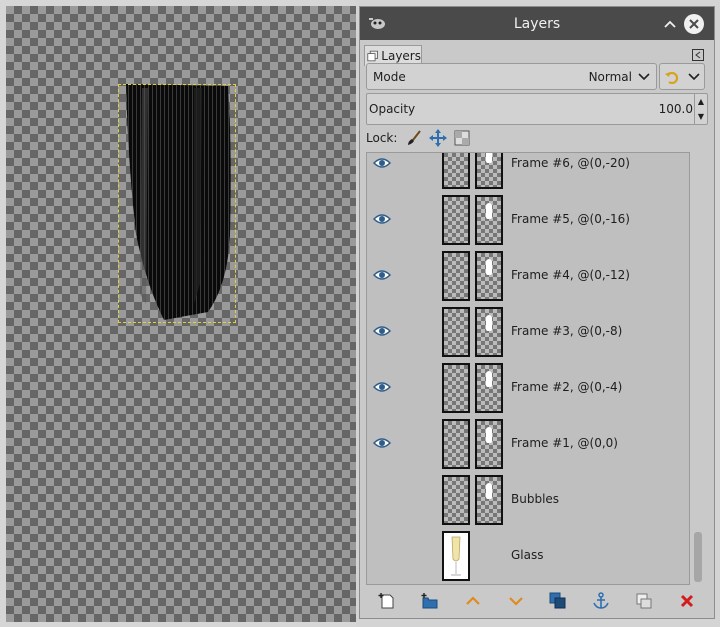 The width and height of the screenshot is (720, 627). What do you see at coordinates (537, 109) in the screenshot?
I see `opacity-spinscale: Opacity 100.0 ▲ ▼` at bounding box center [537, 109].